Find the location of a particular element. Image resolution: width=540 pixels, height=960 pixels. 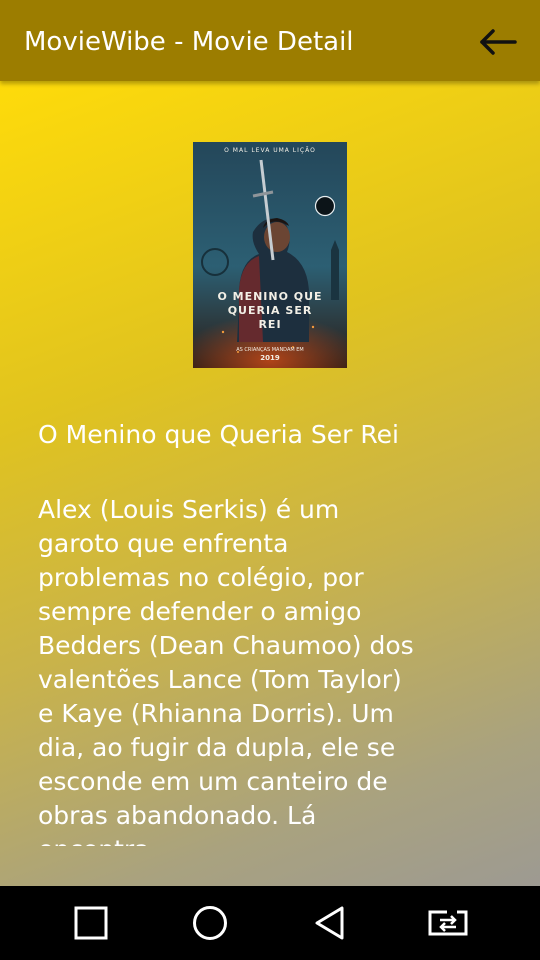

circle-home-icon is located at coordinates (210, 923).